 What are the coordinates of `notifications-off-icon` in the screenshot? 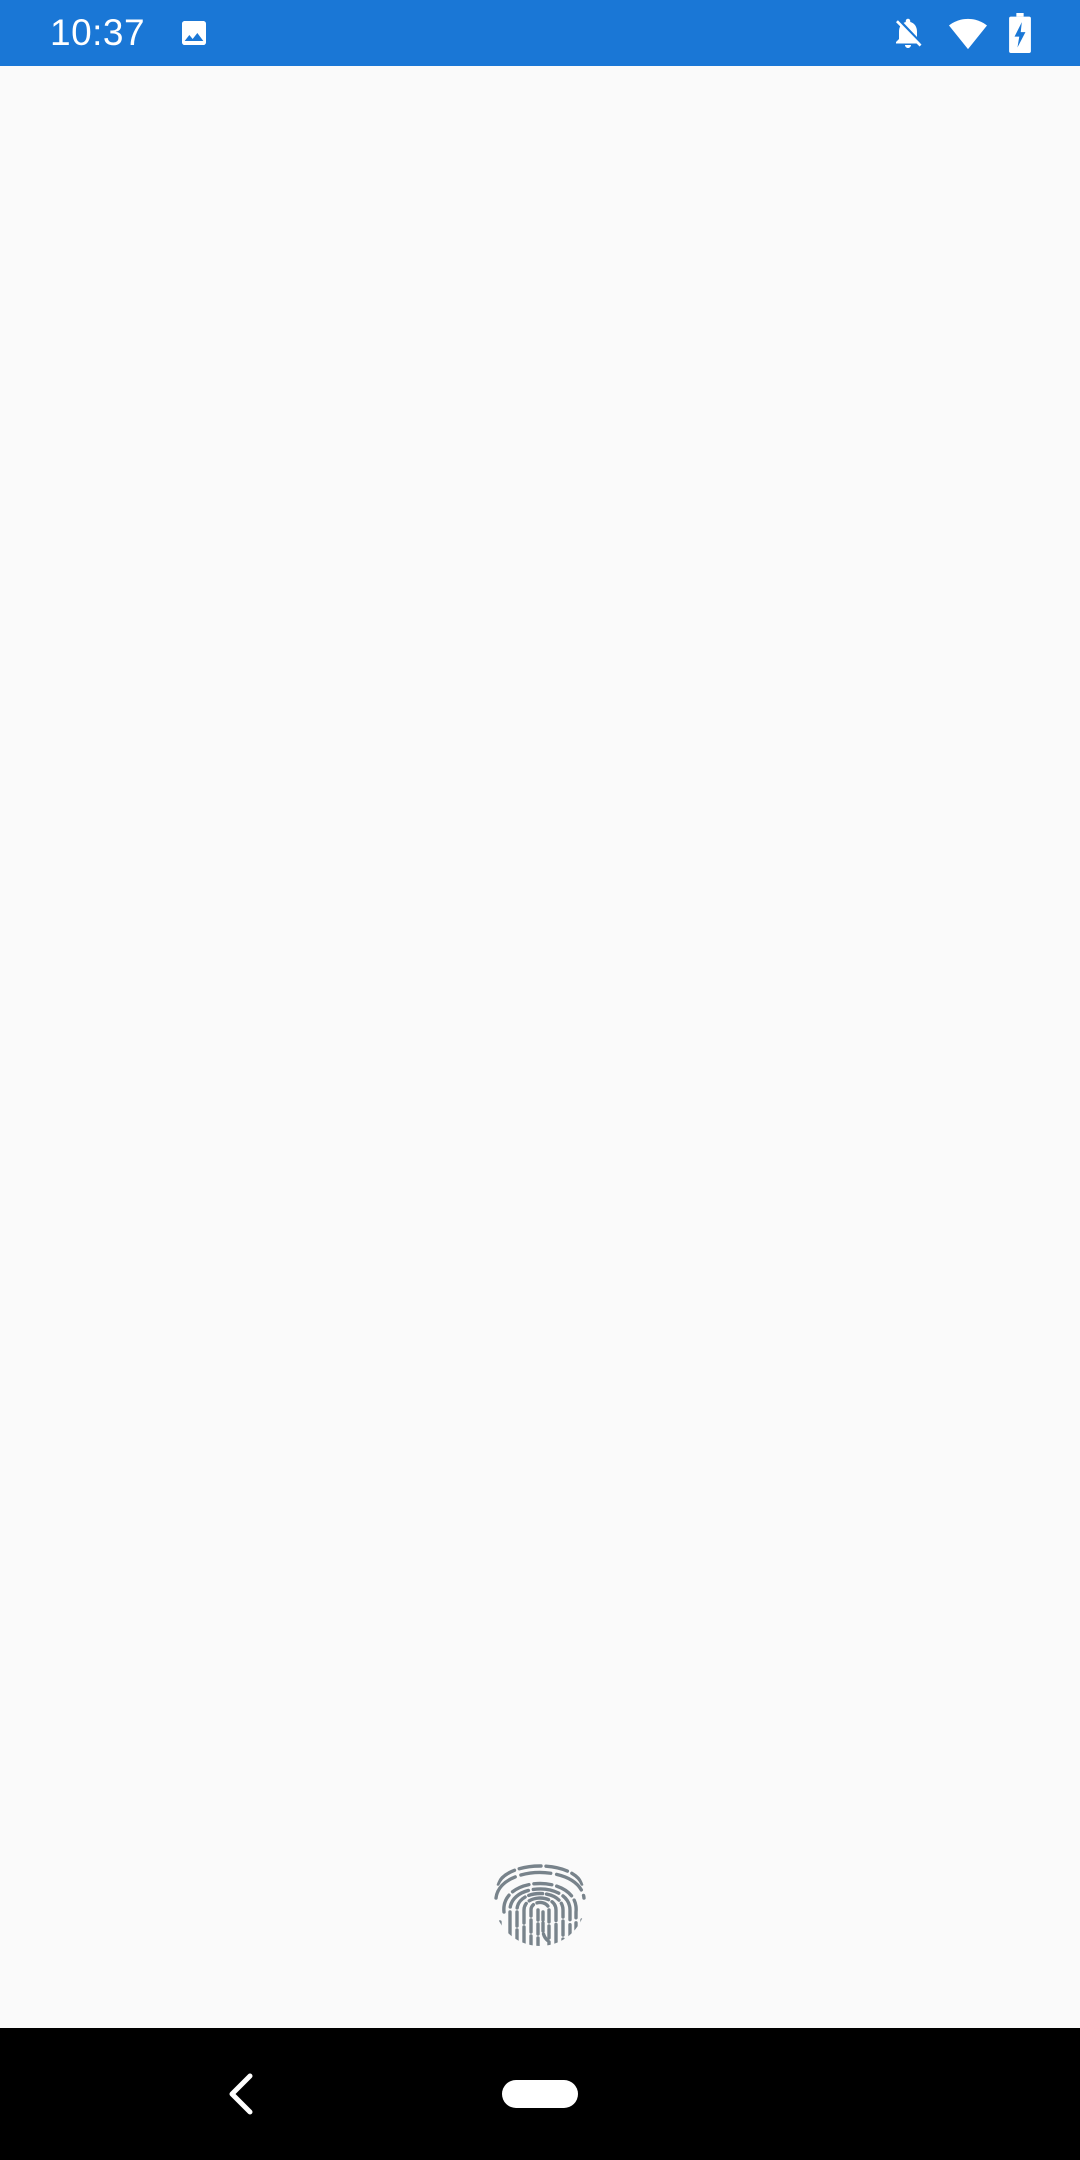 It's located at (909, 33).